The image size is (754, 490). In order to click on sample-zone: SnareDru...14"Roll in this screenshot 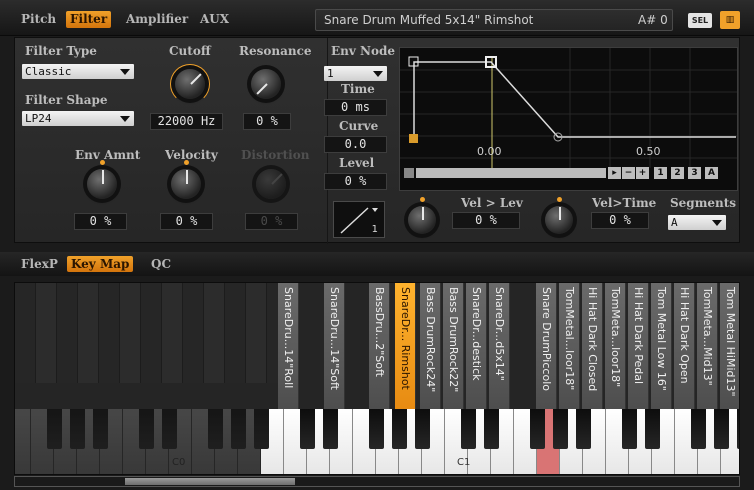, I will do `click(288, 346)`.